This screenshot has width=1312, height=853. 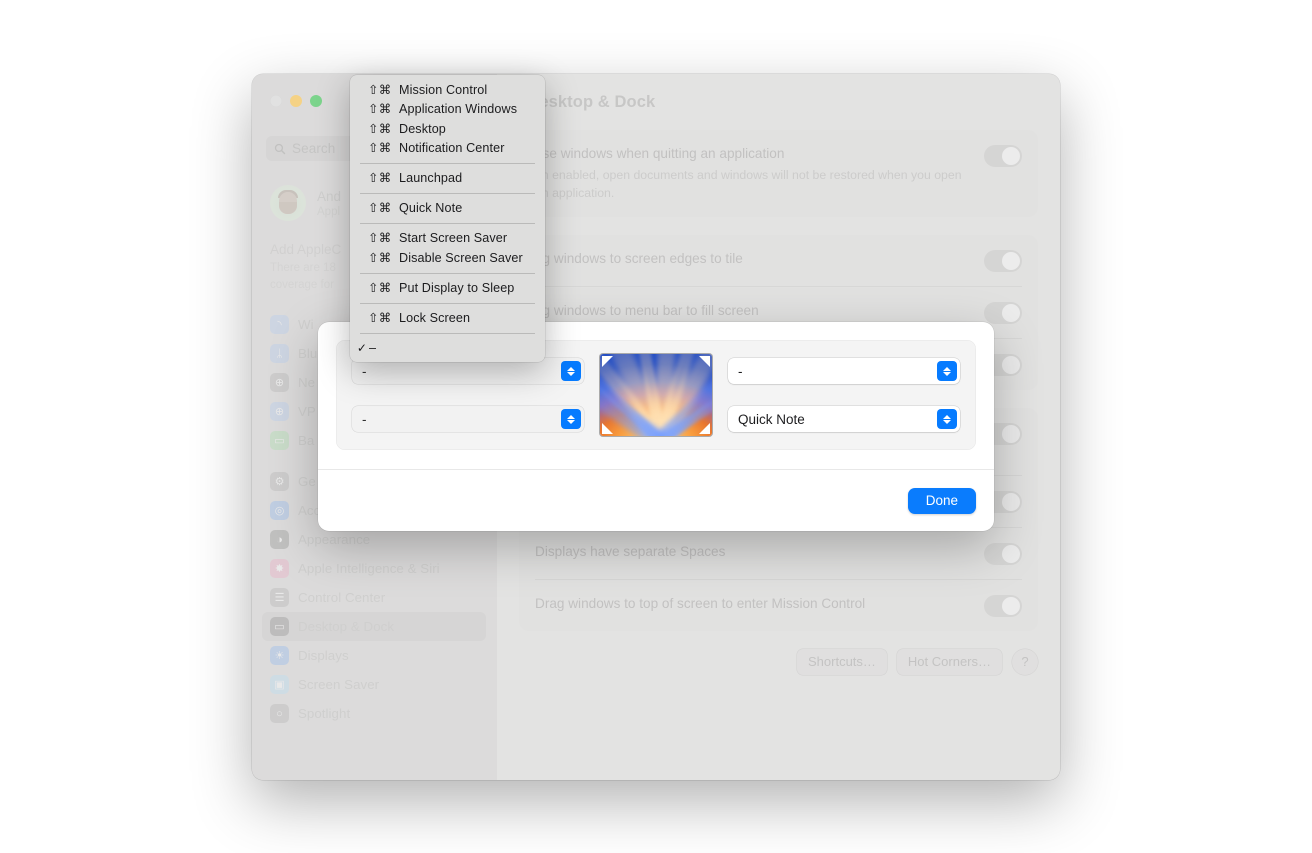 What do you see at coordinates (422, 128) in the screenshot?
I see `menu-item-label: Desktop` at bounding box center [422, 128].